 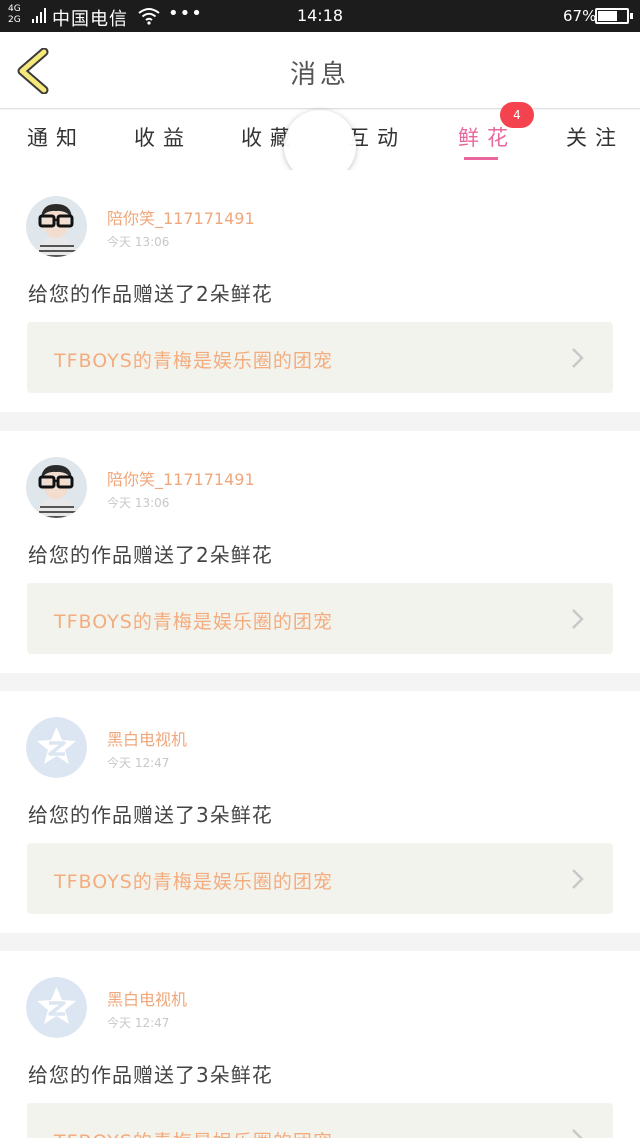 What do you see at coordinates (377, 137) in the screenshot?
I see `tab-interactions: 互动` at bounding box center [377, 137].